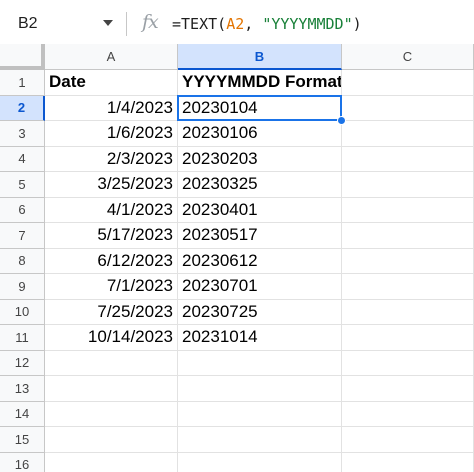  Describe the element at coordinates (260, 389) in the screenshot. I see `cell-b13` at that location.